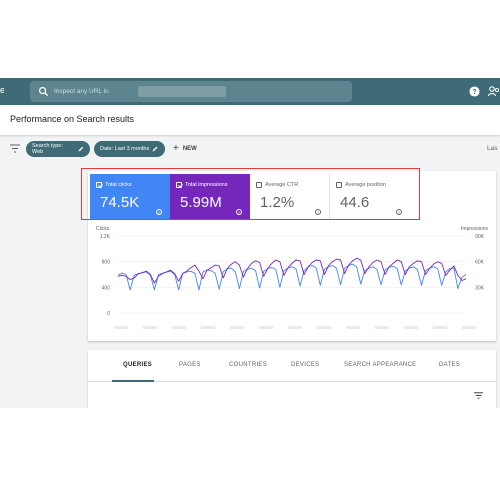  I want to click on metric-header: Average position, so click(361, 185).